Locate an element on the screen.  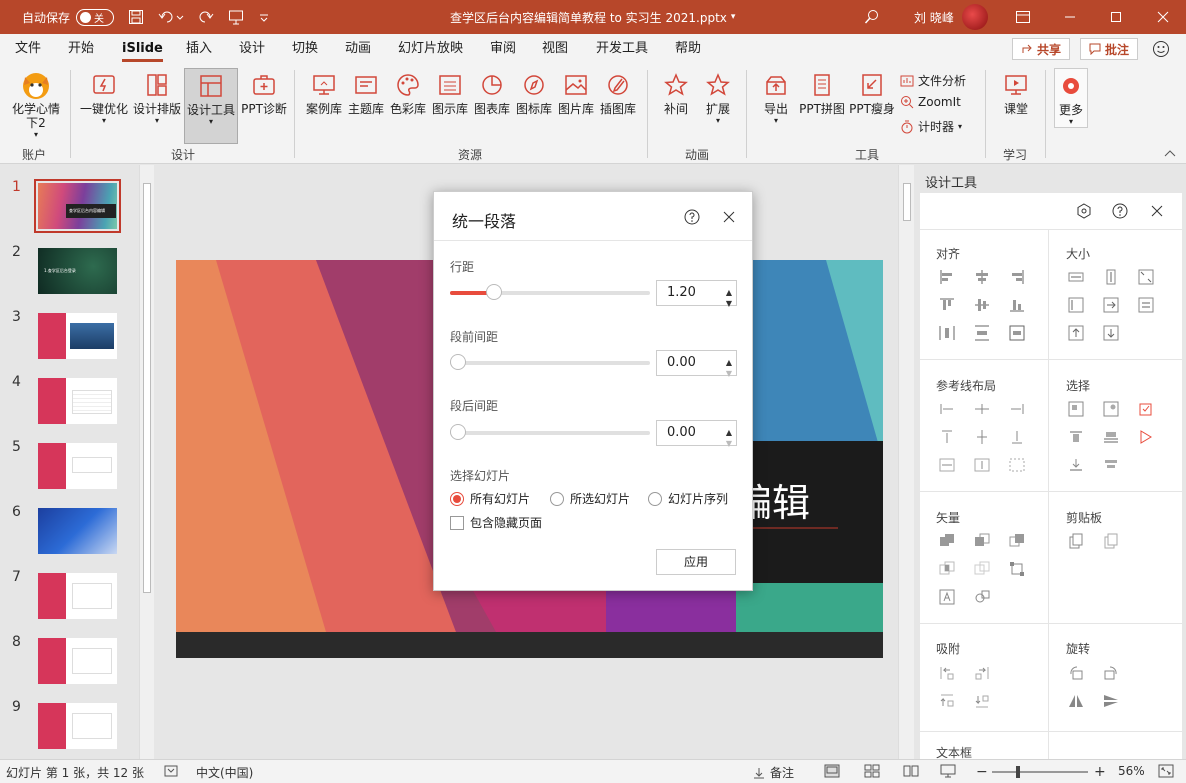
minimize-button is located at coordinates (1070, 17).